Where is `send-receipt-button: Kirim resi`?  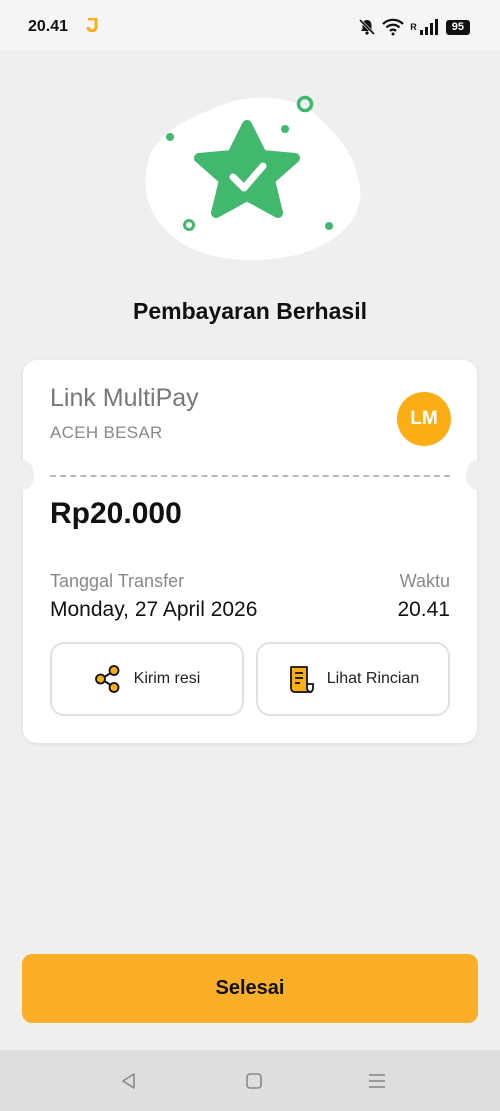 send-receipt-button: Kirim resi is located at coordinates (147, 679).